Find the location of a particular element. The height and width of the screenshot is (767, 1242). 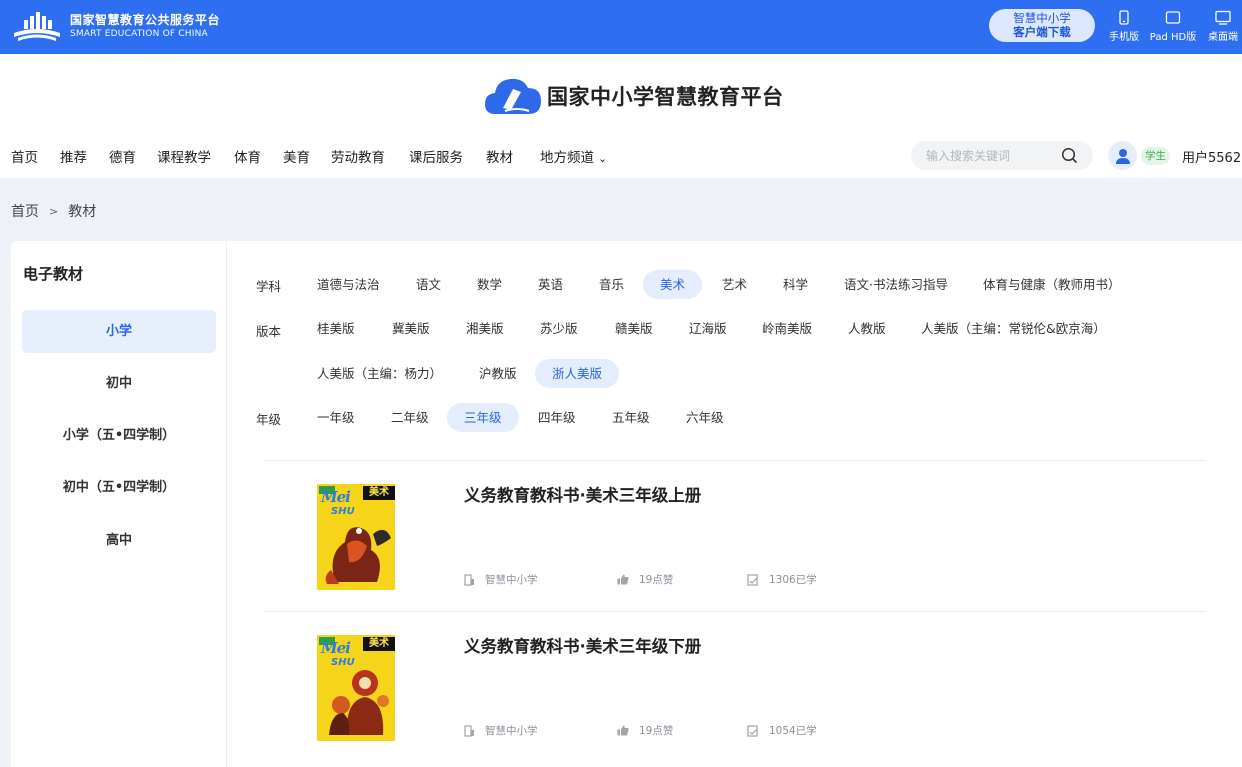

chevron-down-icon: ⌄ is located at coordinates (603, 158).